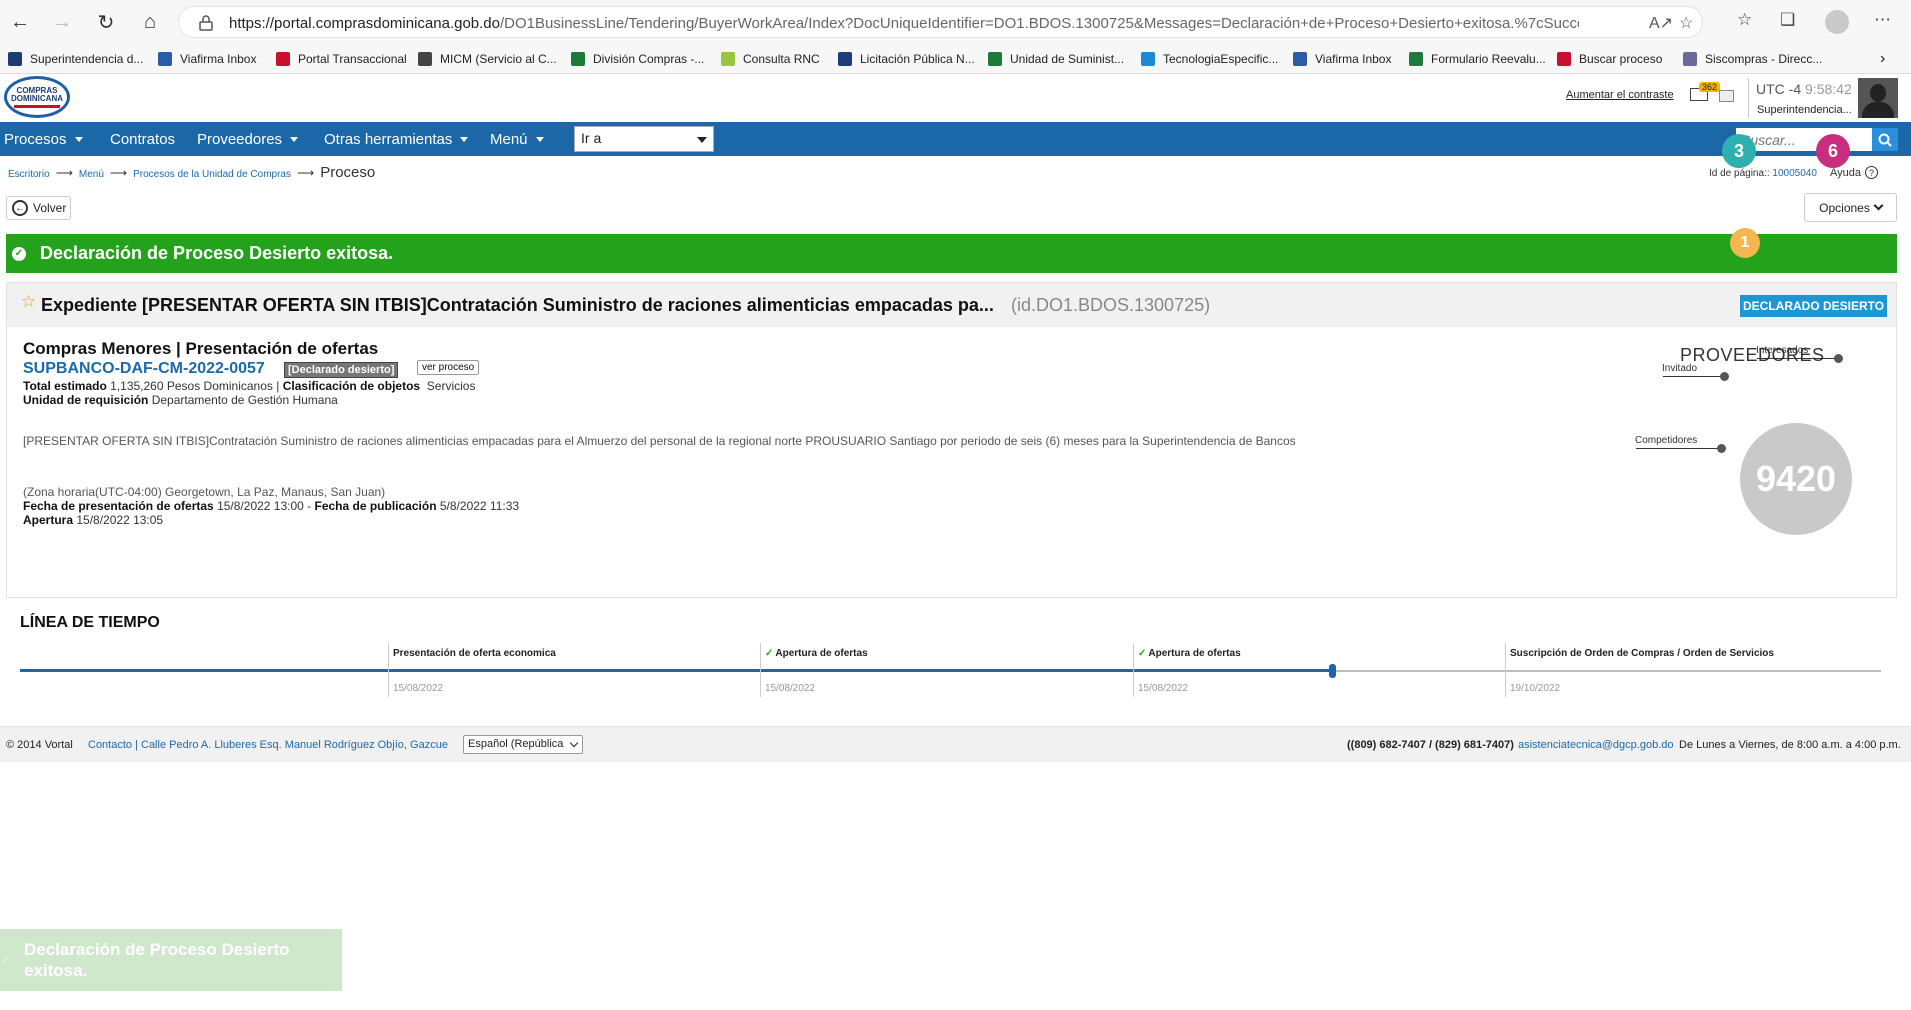 This screenshot has height=1010, width=1911. I want to click on search-input, so click(1804, 139).